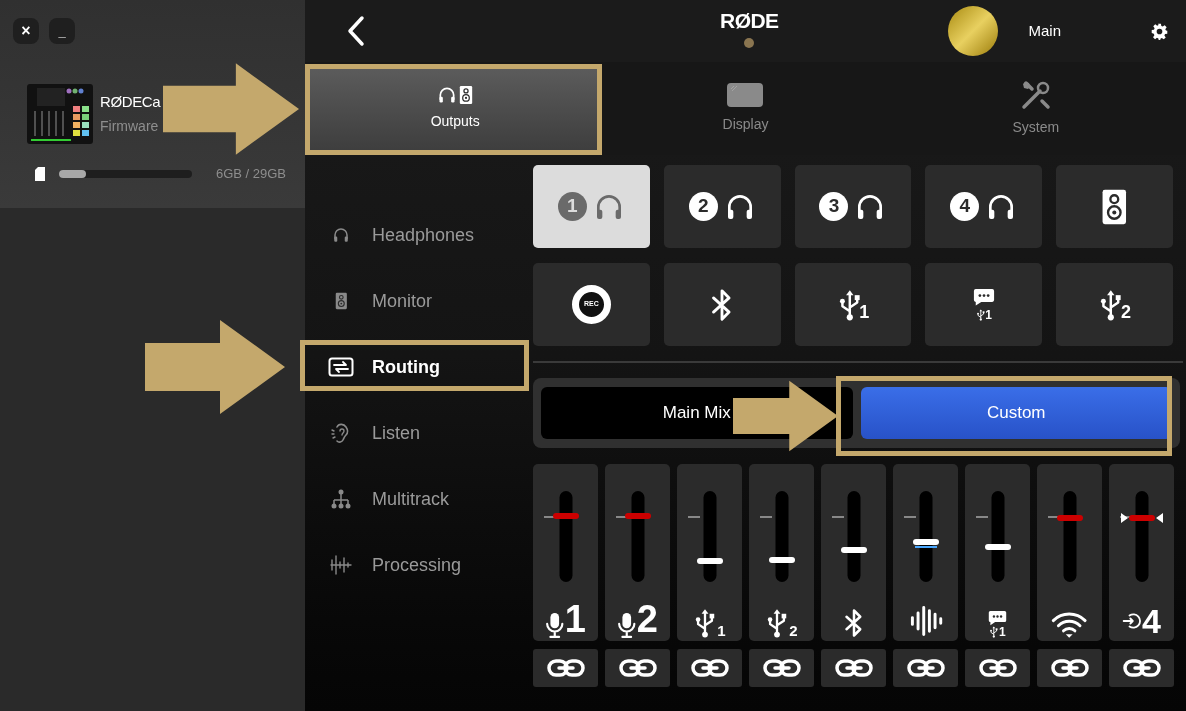 The height and width of the screenshot is (711, 1186). What do you see at coordinates (703, 206) in the screenshot?
I see `number-badge: 2` at bounding box center [703, 206].